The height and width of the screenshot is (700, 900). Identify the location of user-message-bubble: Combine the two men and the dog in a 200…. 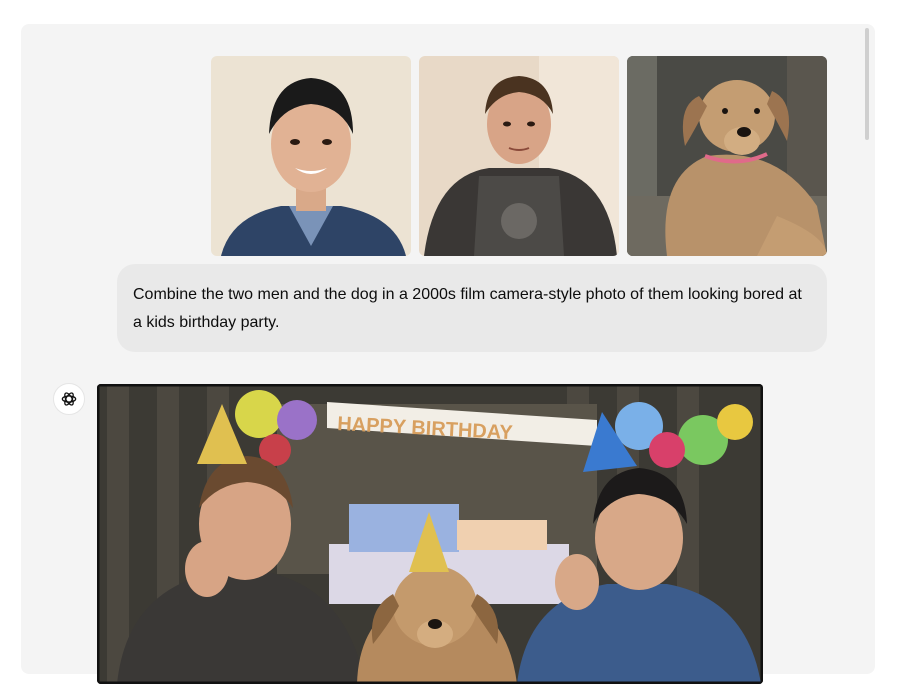
(472, 308).